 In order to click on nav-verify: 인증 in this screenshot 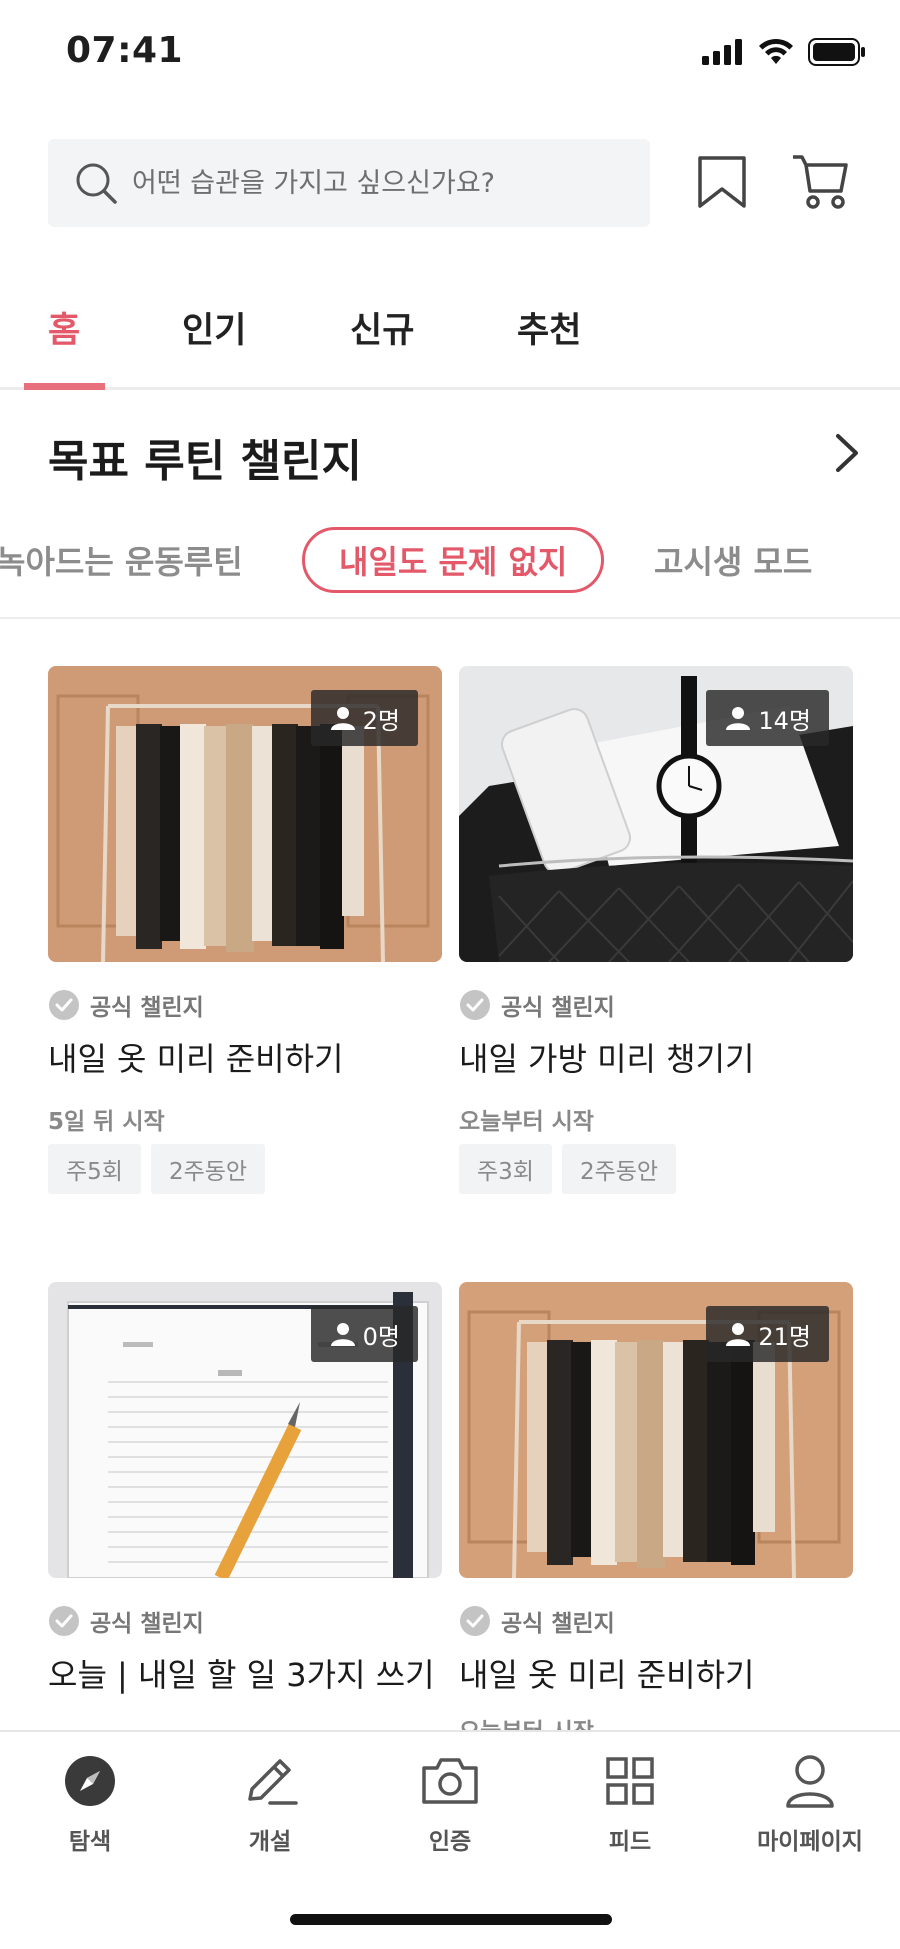, I will do `click(450, 1804)`.